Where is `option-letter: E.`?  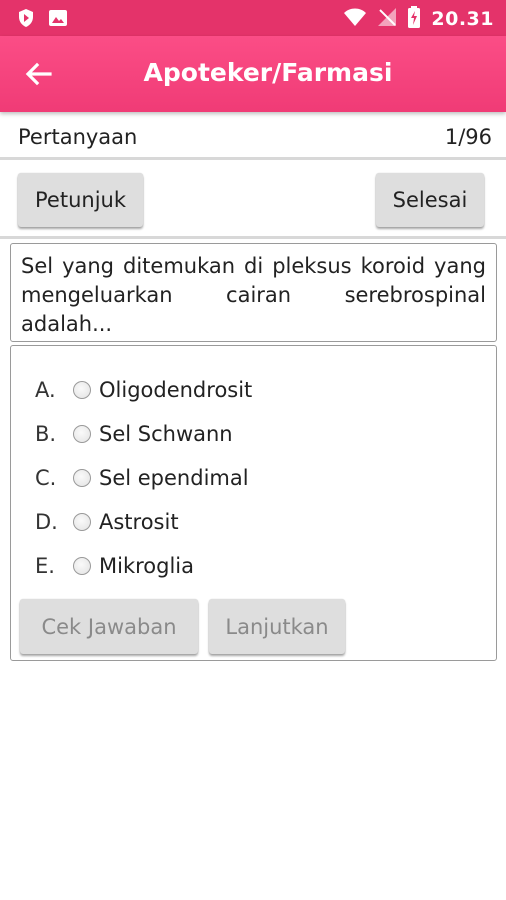 option-letter: E. is located at coordinates (45, 566).